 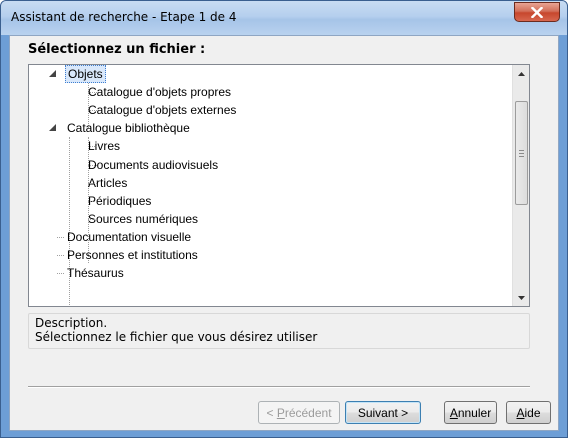 I want to click on help-button-label: ide, so click(x=532, y=412).